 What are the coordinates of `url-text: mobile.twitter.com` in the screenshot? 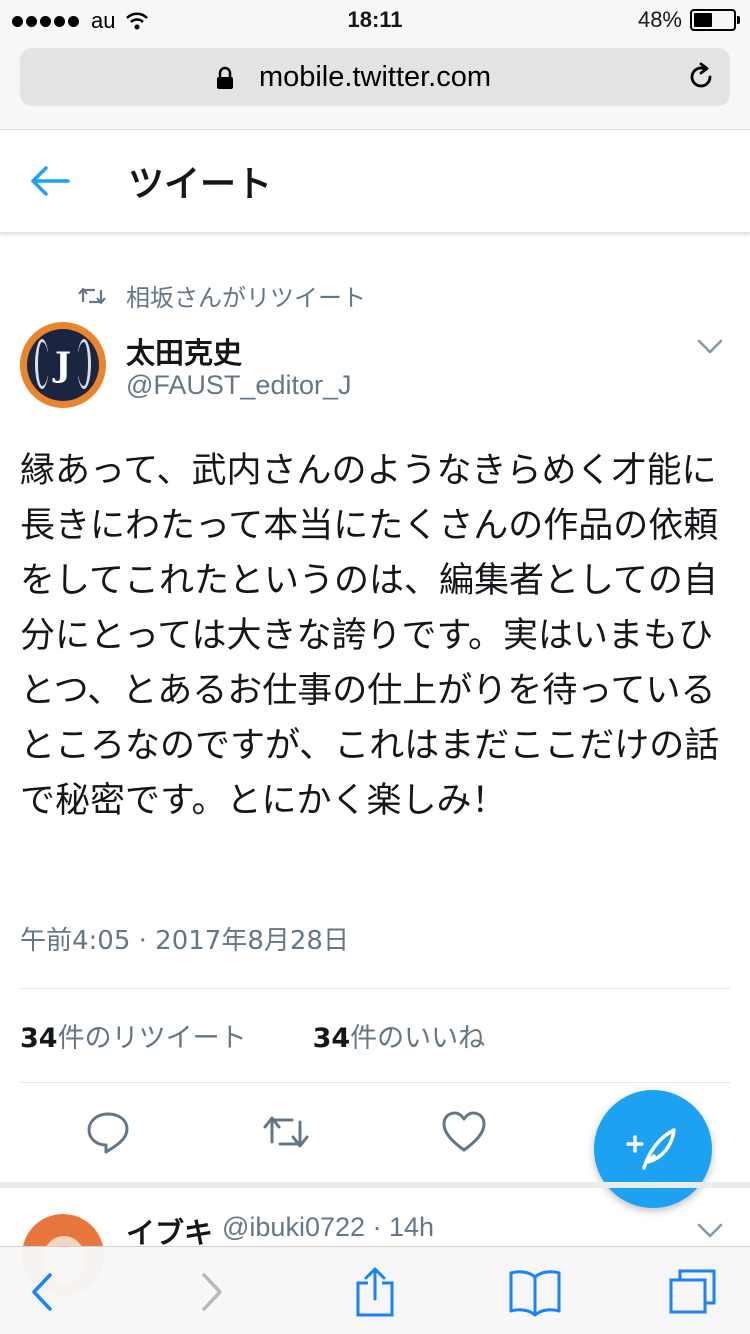 It's located at (375, 77).